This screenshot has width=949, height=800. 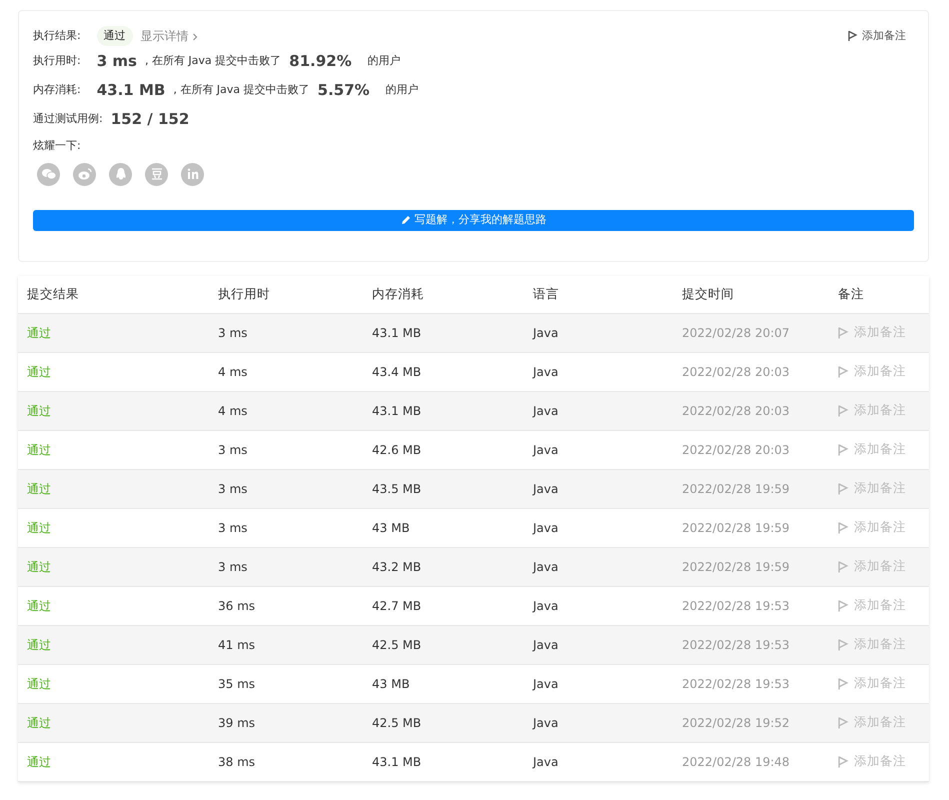 What do you see at coordinates (237, 762) in the screenshot?
I see `table-cell-text: 38 ms` at bounding box center [237, 762].